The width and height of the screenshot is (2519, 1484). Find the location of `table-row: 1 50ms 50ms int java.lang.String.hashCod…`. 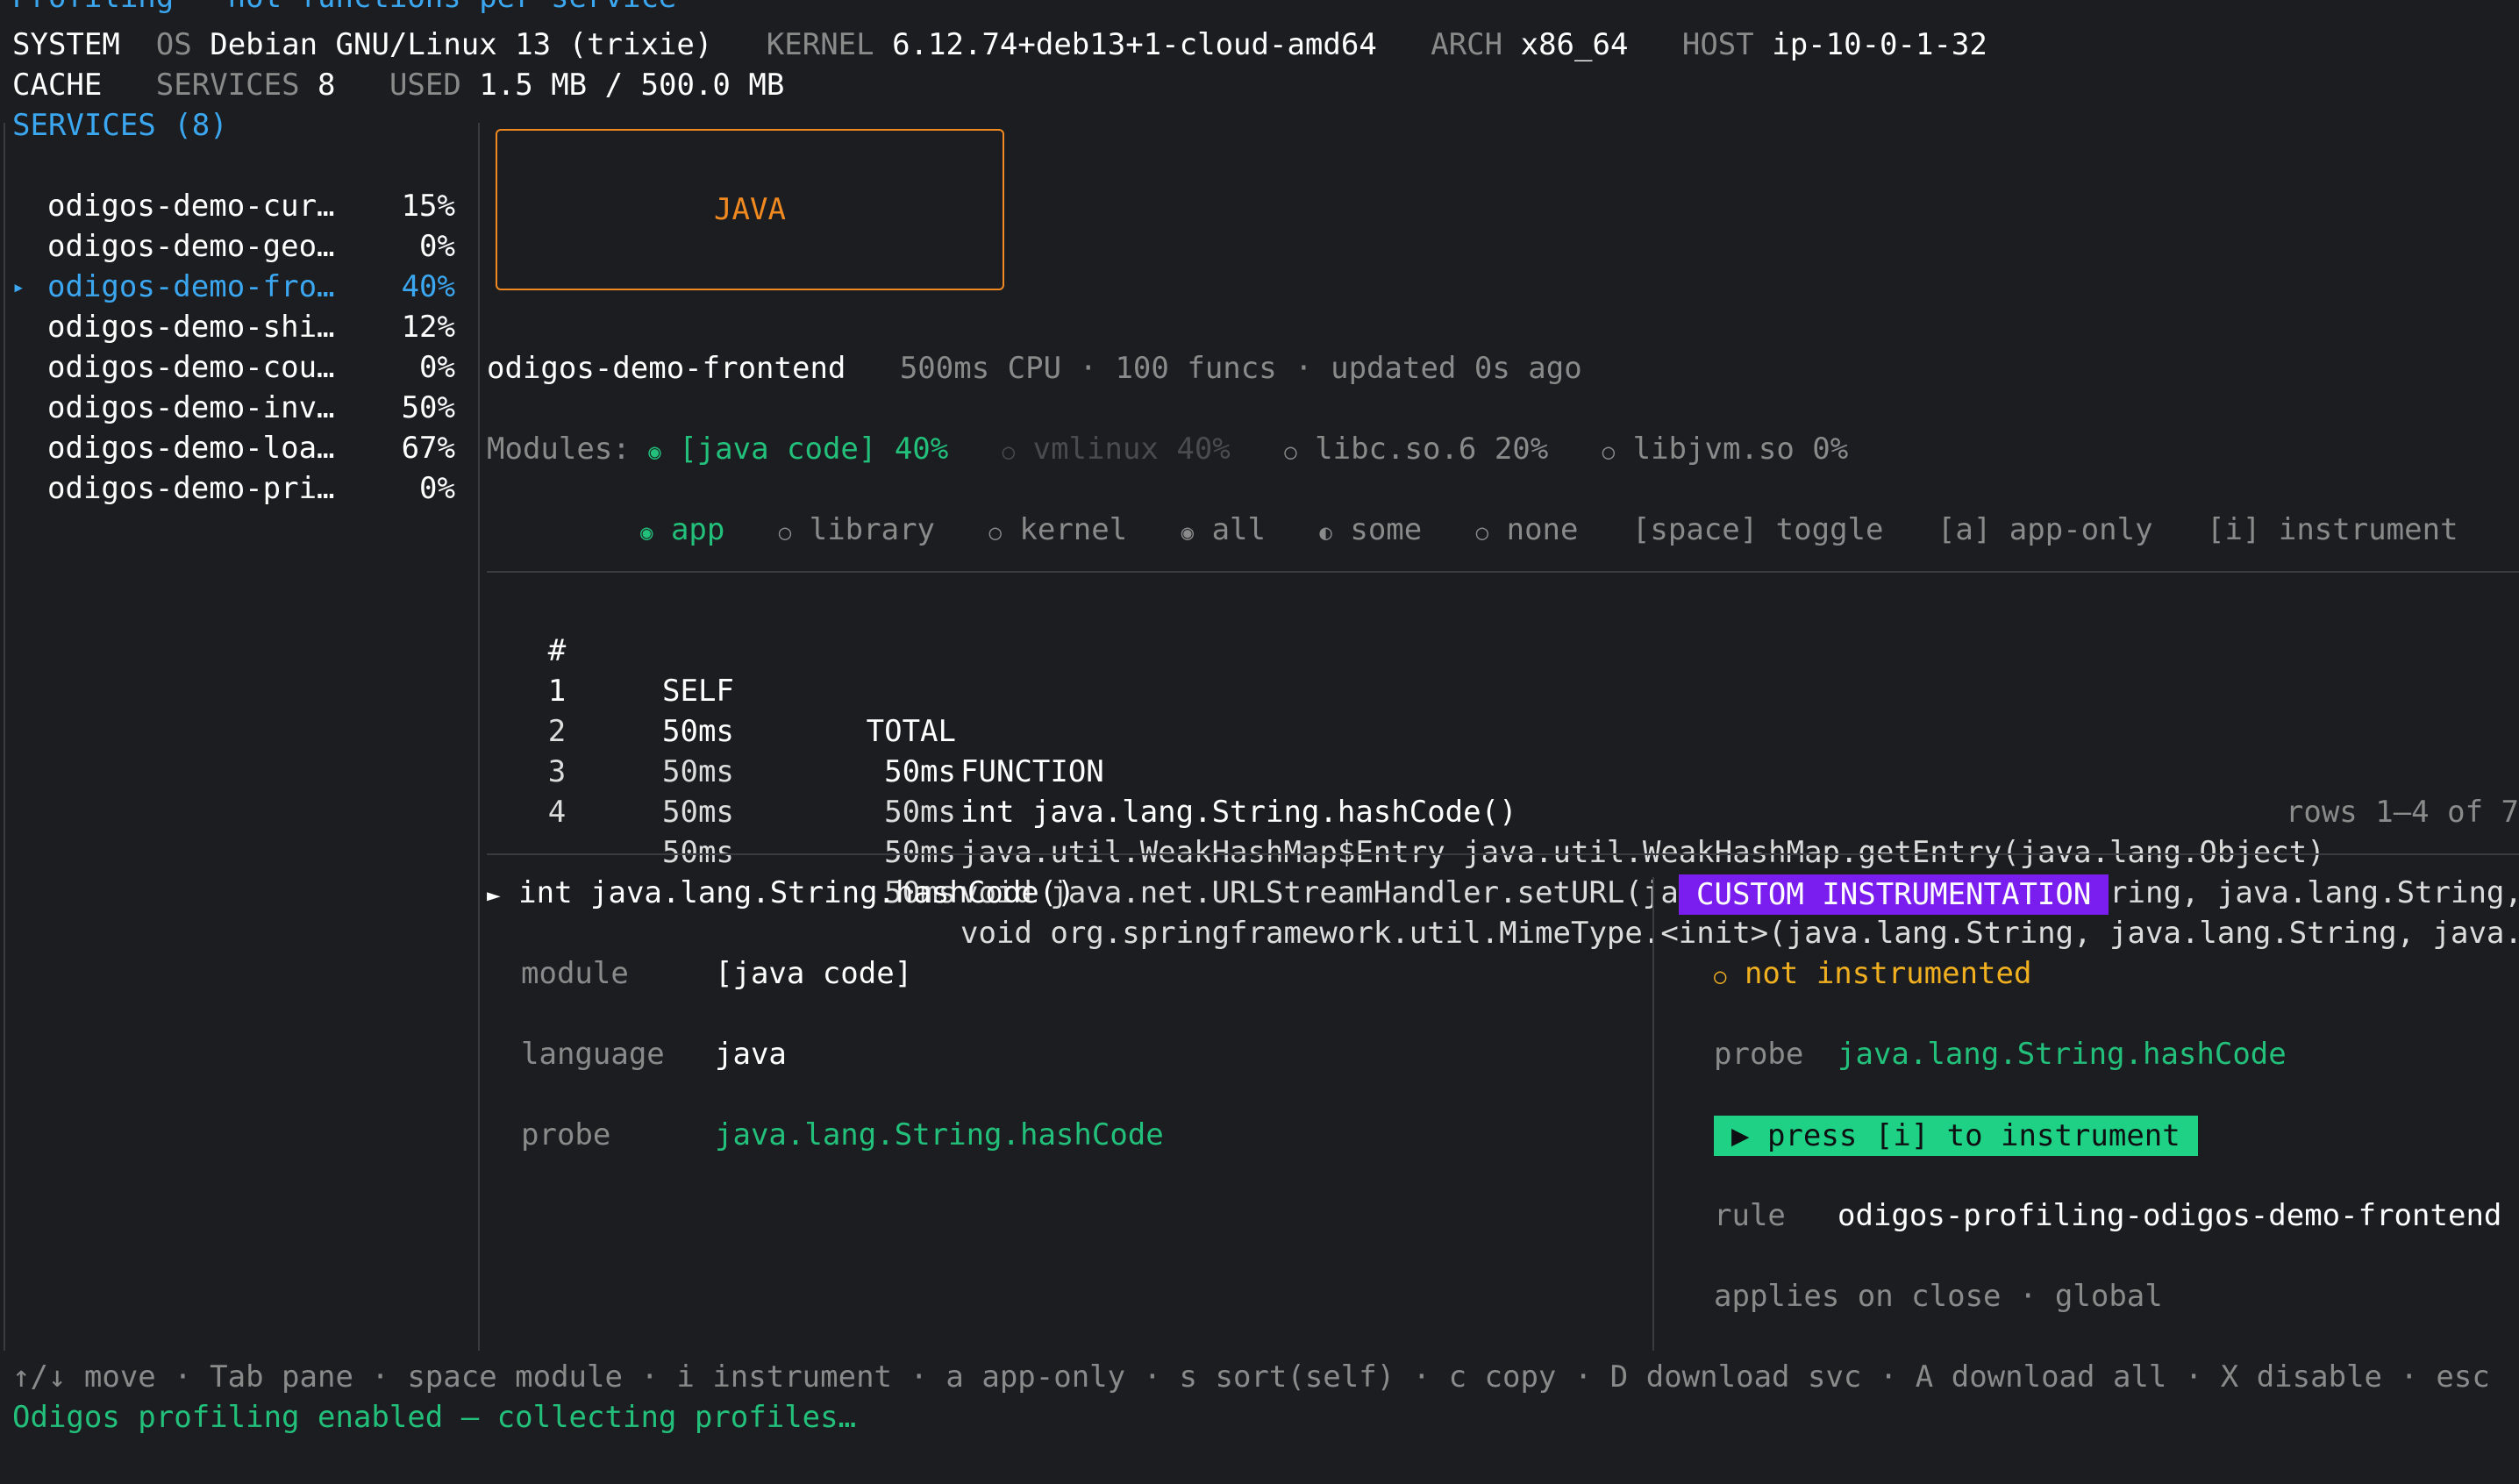

table-row: 1 50ms 50ms int java.lang.String.hashCod… is located at coordinates (1503, 731).